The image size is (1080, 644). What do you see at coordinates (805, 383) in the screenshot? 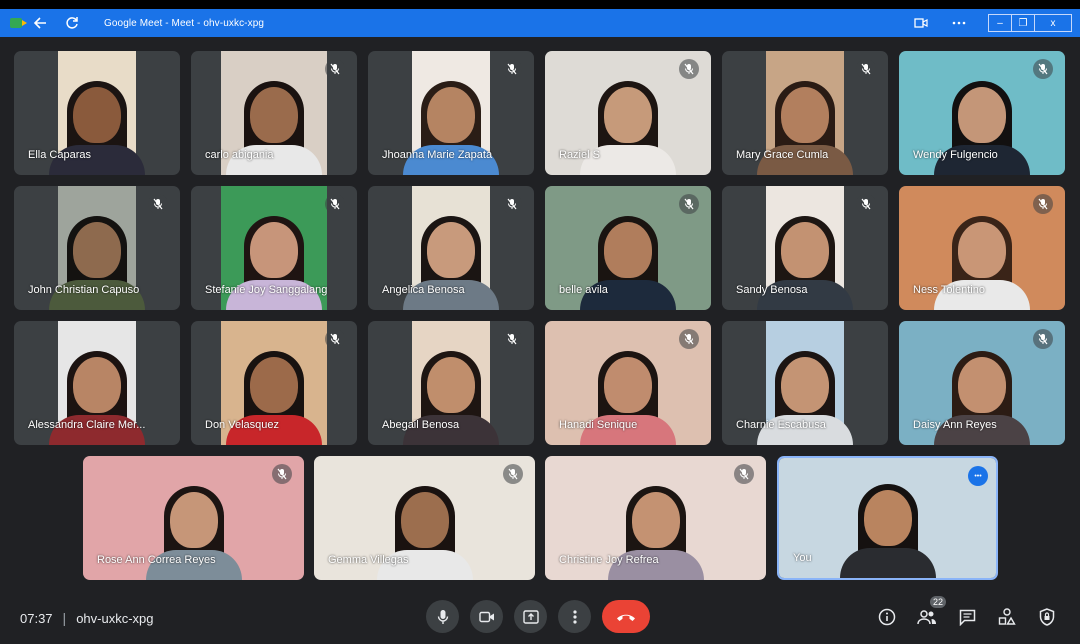
I see `participant-tile: Charnie Escabusa` at bounding box center [805, 383].